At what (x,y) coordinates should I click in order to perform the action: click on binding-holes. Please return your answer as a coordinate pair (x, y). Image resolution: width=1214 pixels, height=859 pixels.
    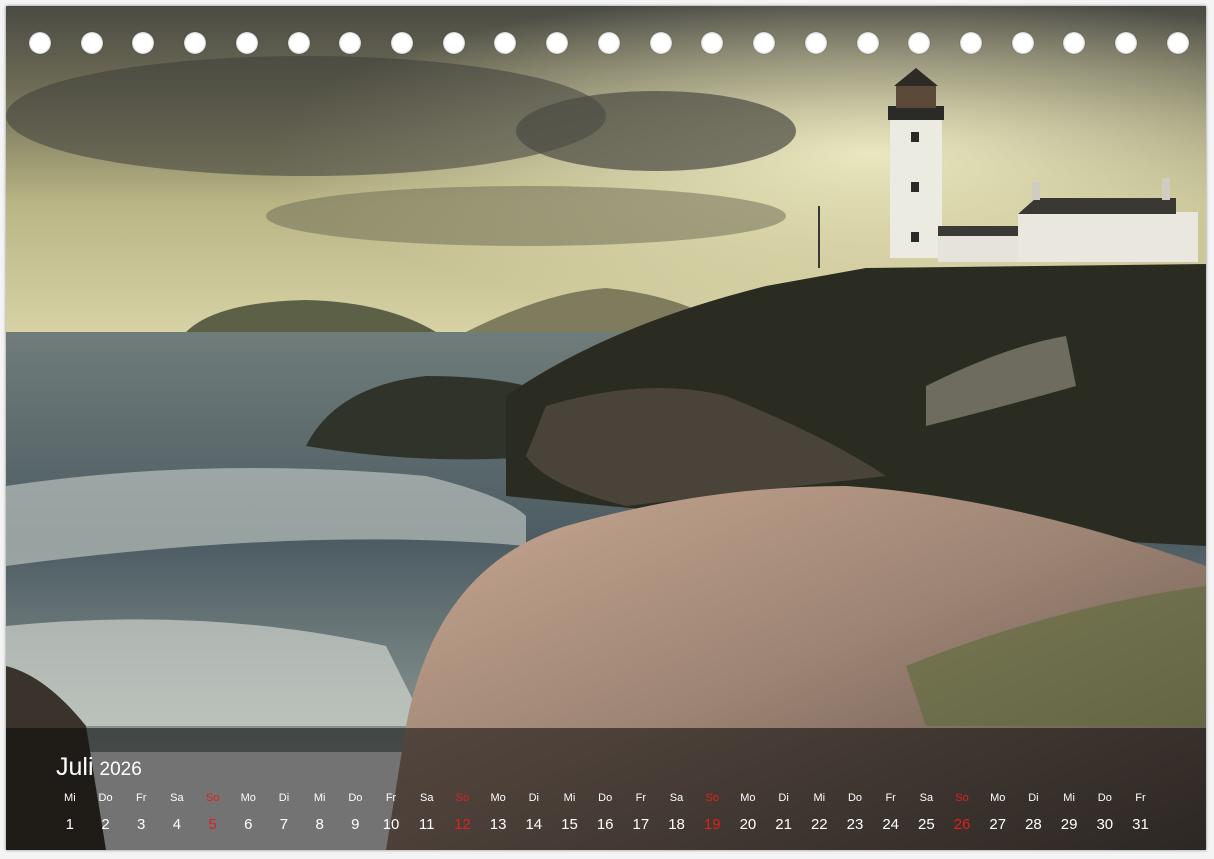
    Looking at the image, I should click on (609, 43).